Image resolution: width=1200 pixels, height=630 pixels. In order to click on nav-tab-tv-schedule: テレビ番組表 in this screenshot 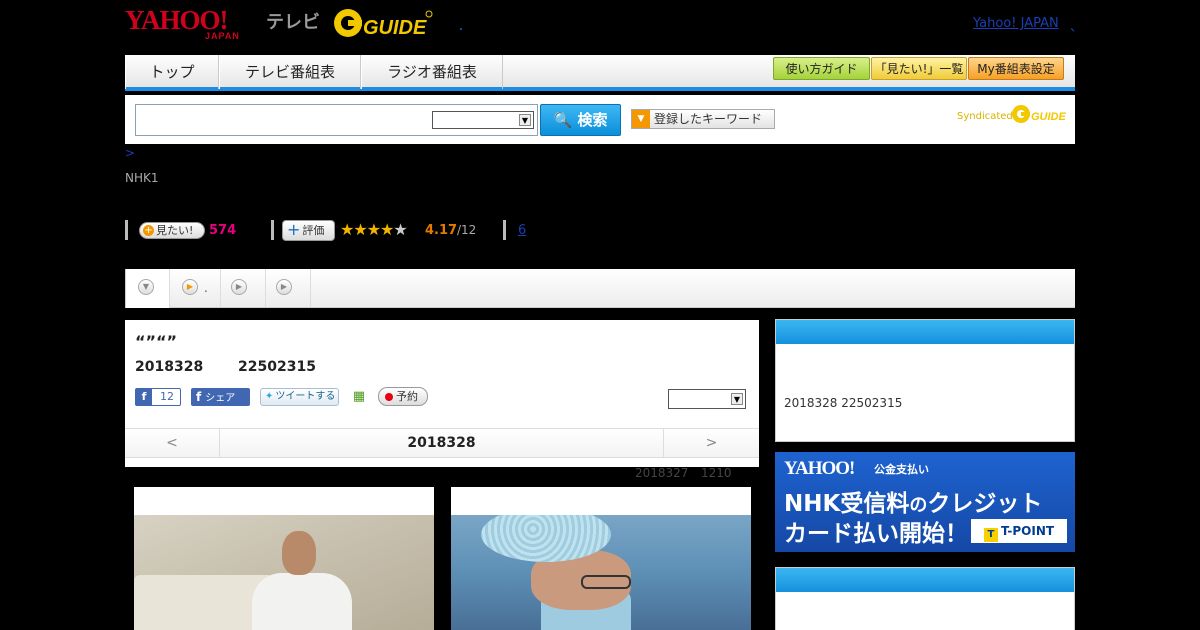, I will do `click(290, 72)`.